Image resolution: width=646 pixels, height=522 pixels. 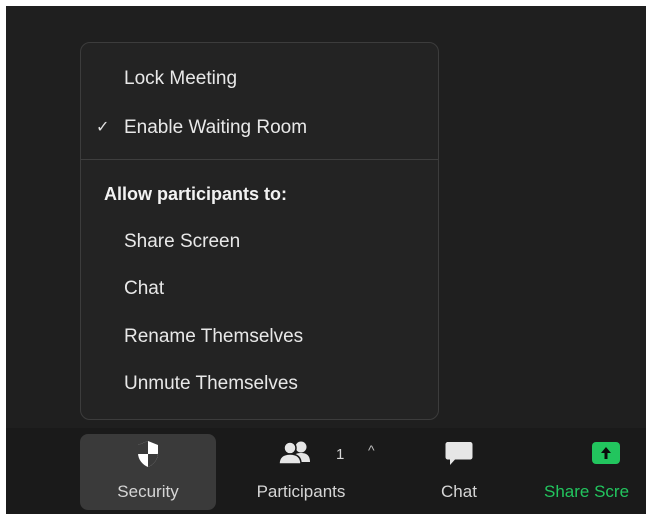 I want to click on menu-item-enable-waiting-room: ✓ Enable Waiting Room, so click(x=259, y=128).